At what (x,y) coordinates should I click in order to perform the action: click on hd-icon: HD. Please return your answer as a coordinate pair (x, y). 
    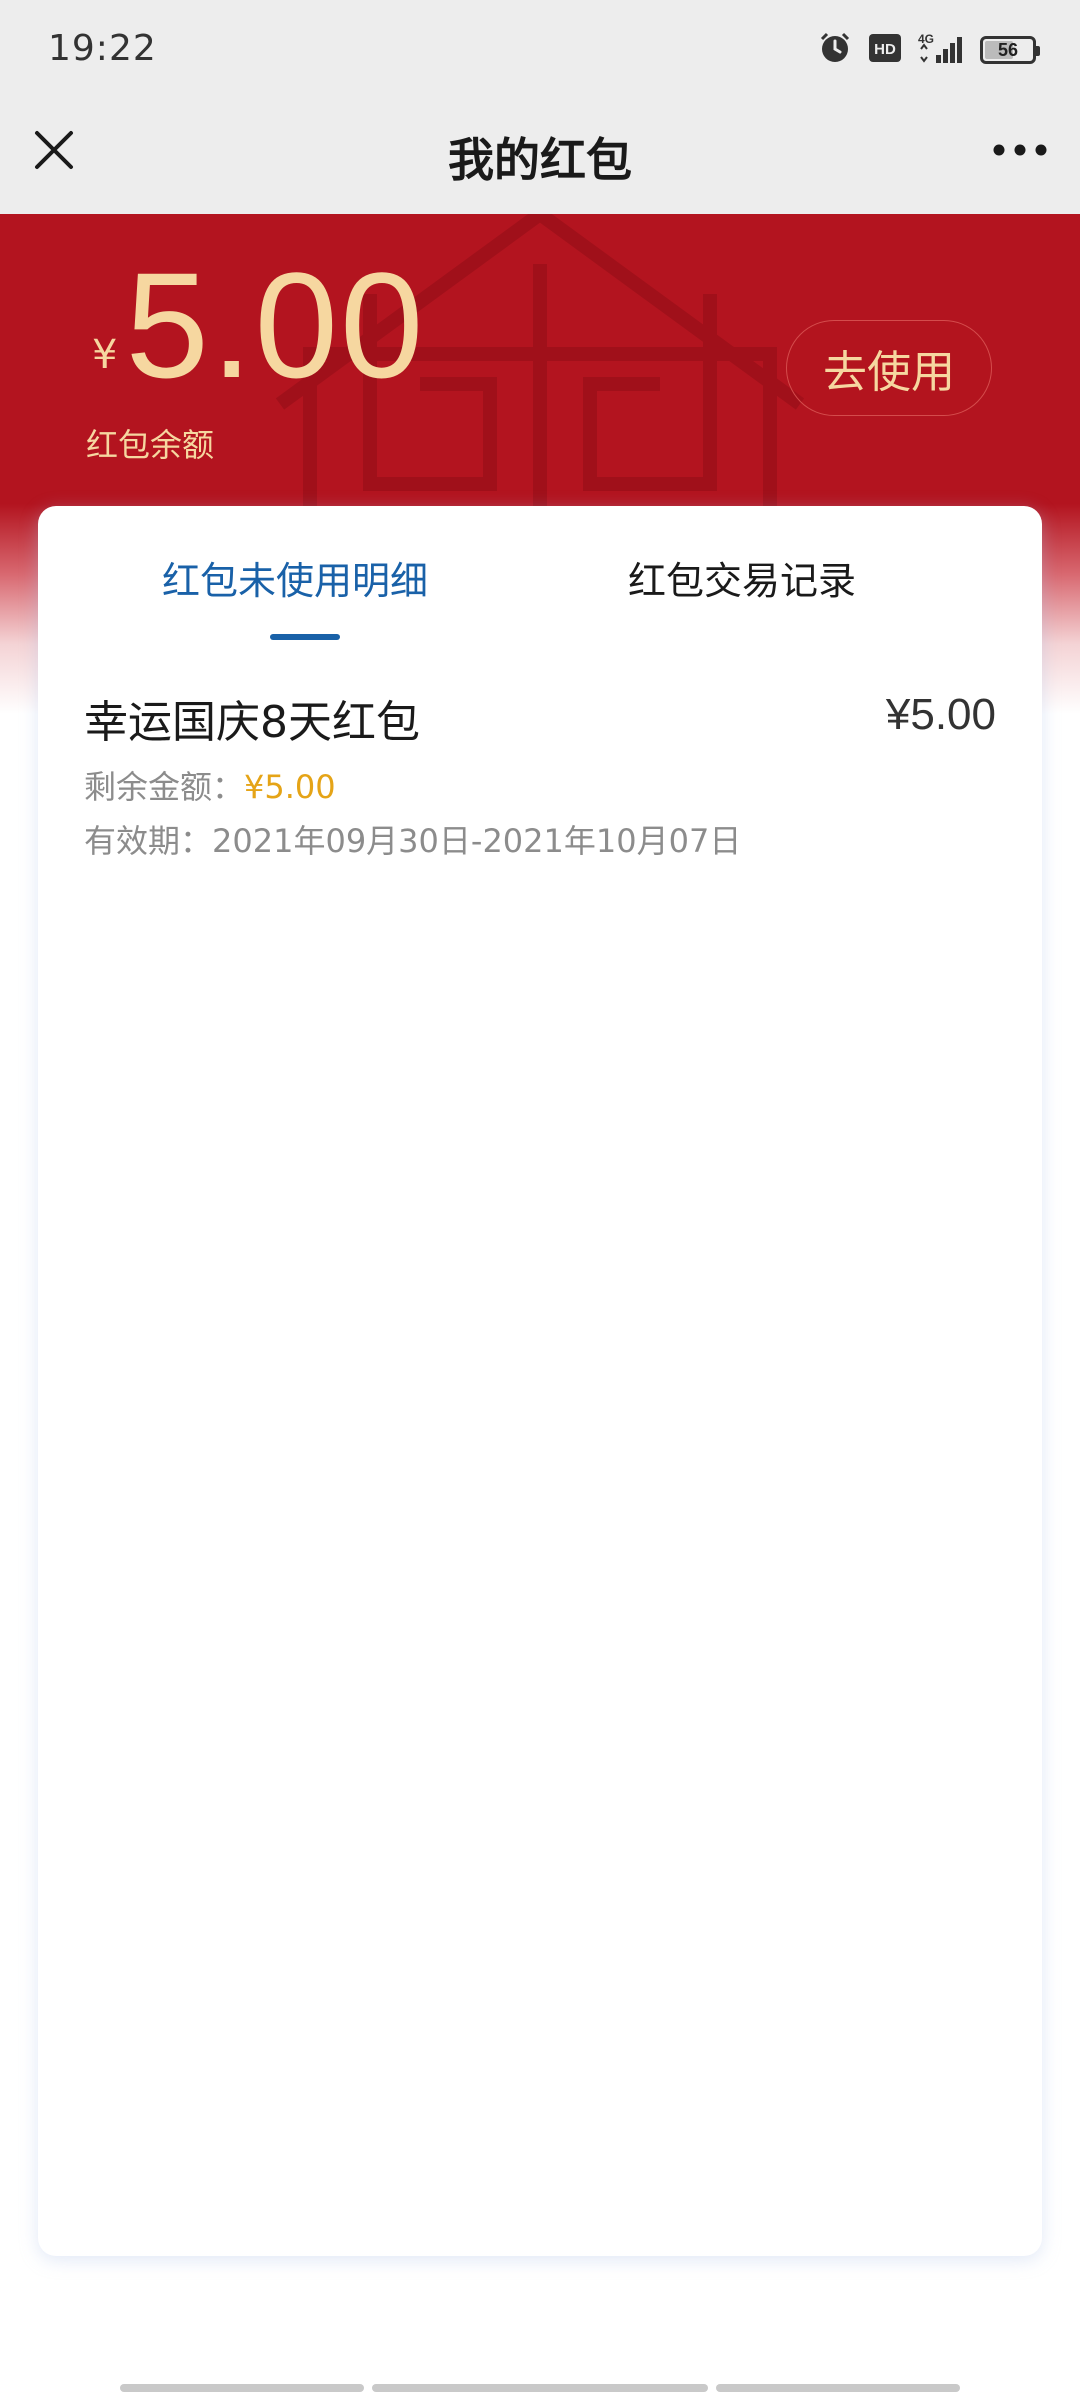
    Looking at the image, I should click on (885, 50).